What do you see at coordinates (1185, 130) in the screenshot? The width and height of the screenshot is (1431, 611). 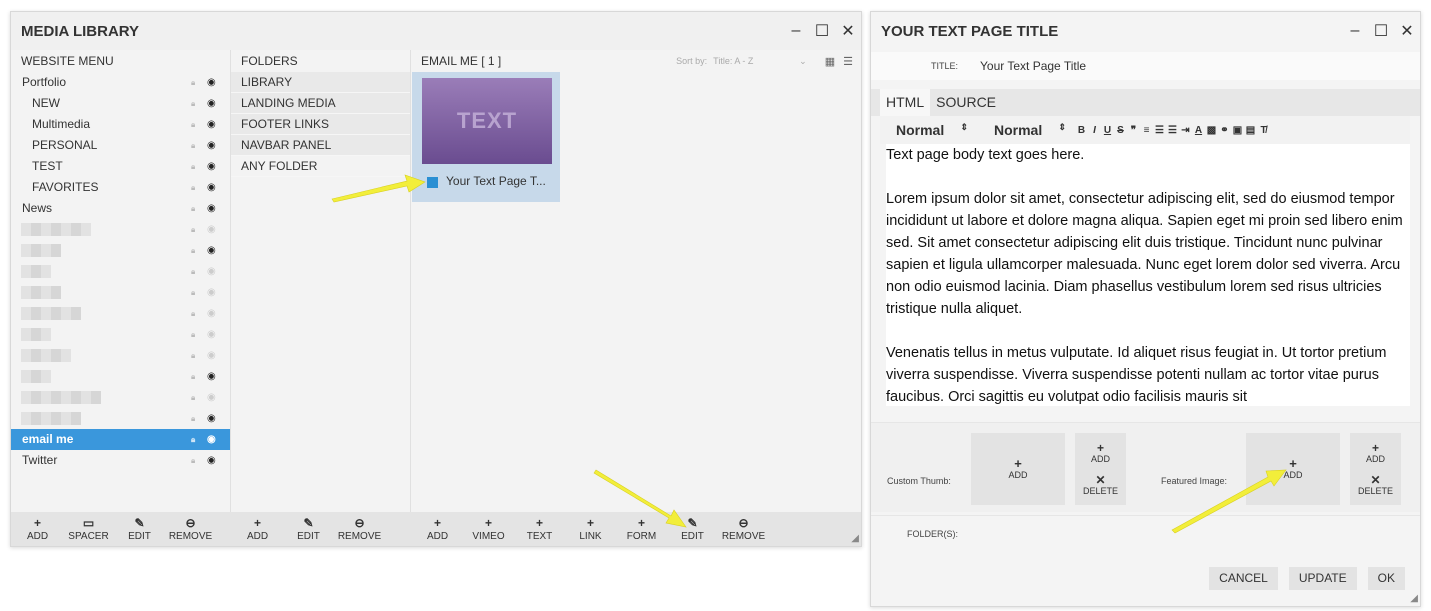 I see `indent-icon: ⇥` at bounding box center [1185, 130].